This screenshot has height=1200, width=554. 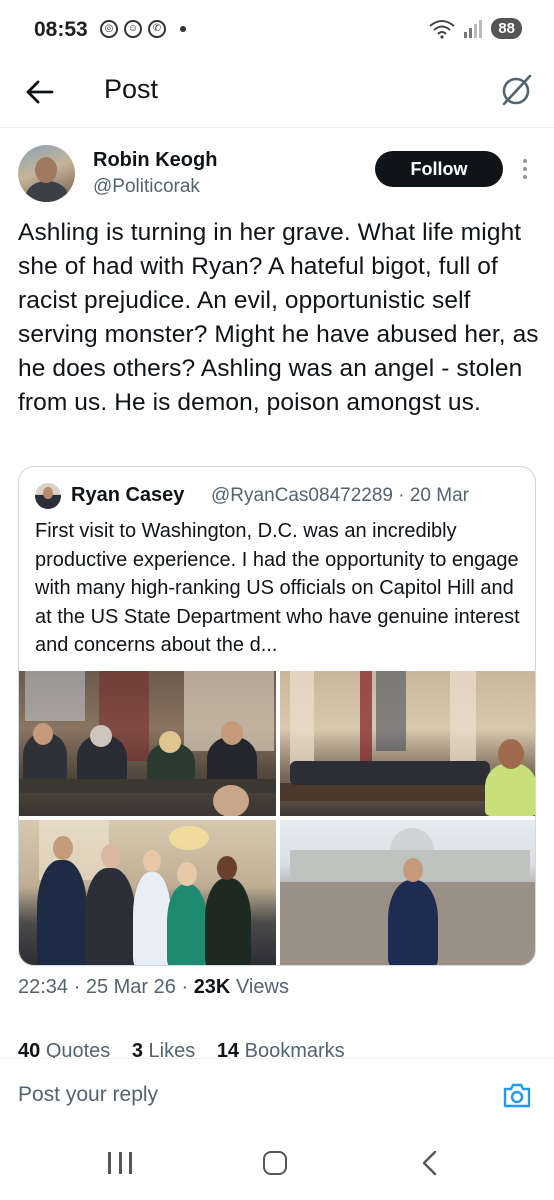 I want to click on post-timestamp-row: 22:34 · 25 Mar 26 · 23K Views, so click(x=153, y=987).